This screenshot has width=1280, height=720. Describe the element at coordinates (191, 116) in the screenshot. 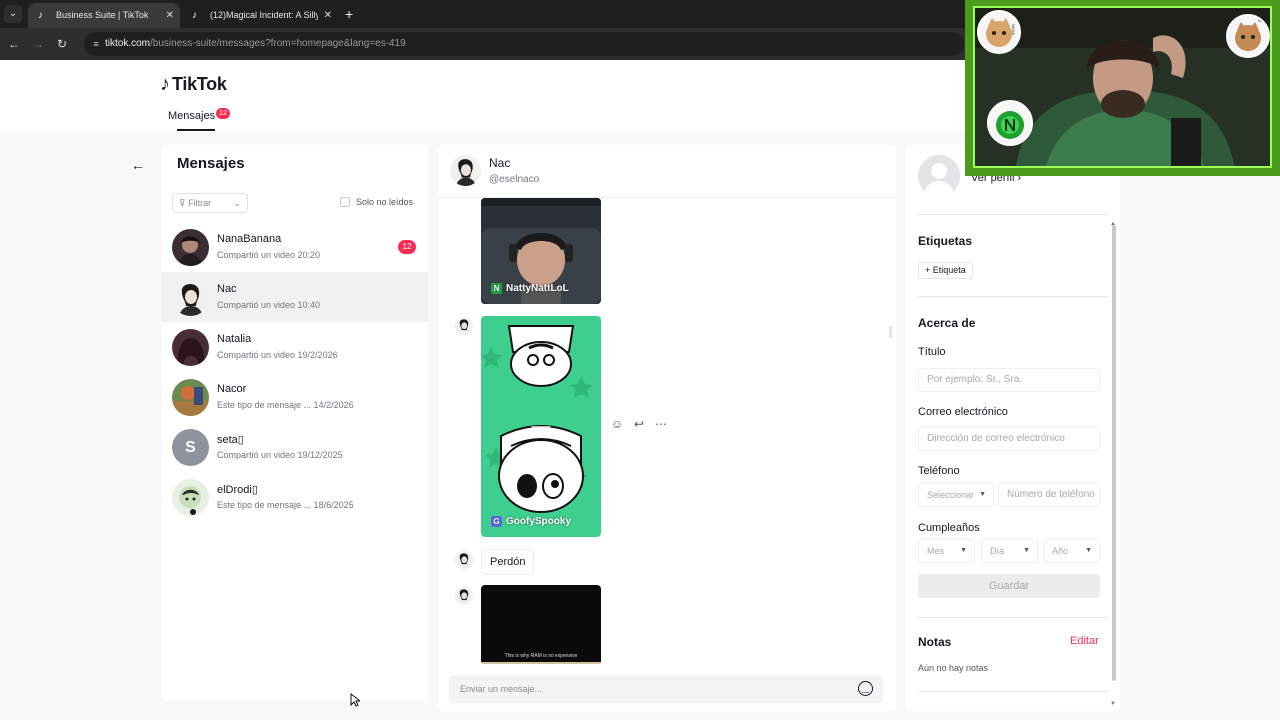

I see `nav-messages: Mensajes` at that location.